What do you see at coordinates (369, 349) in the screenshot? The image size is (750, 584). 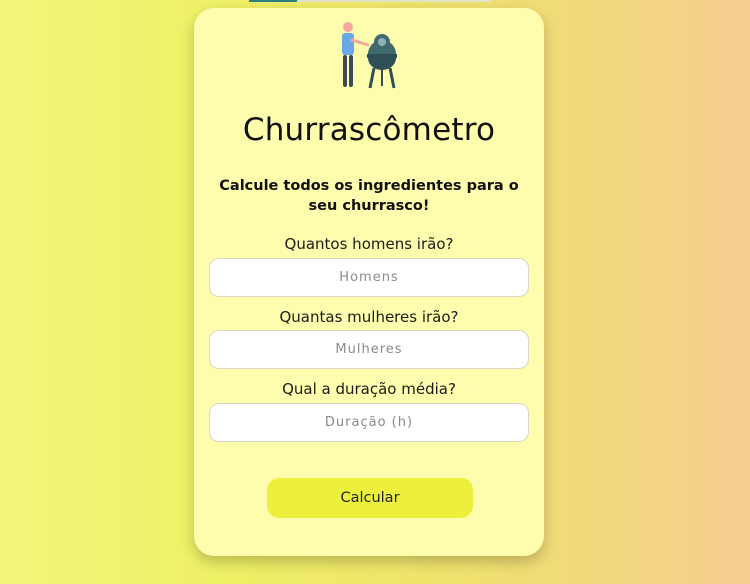 I see `women-count-input` at bounding box center [369, 349].